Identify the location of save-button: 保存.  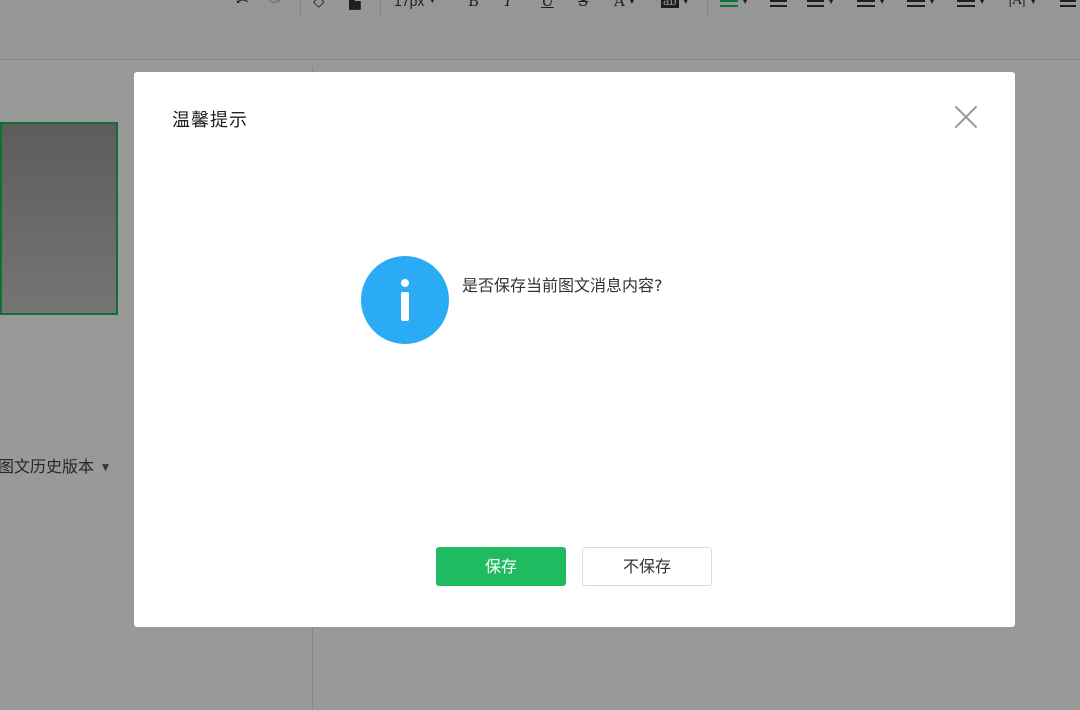
(501, 566).